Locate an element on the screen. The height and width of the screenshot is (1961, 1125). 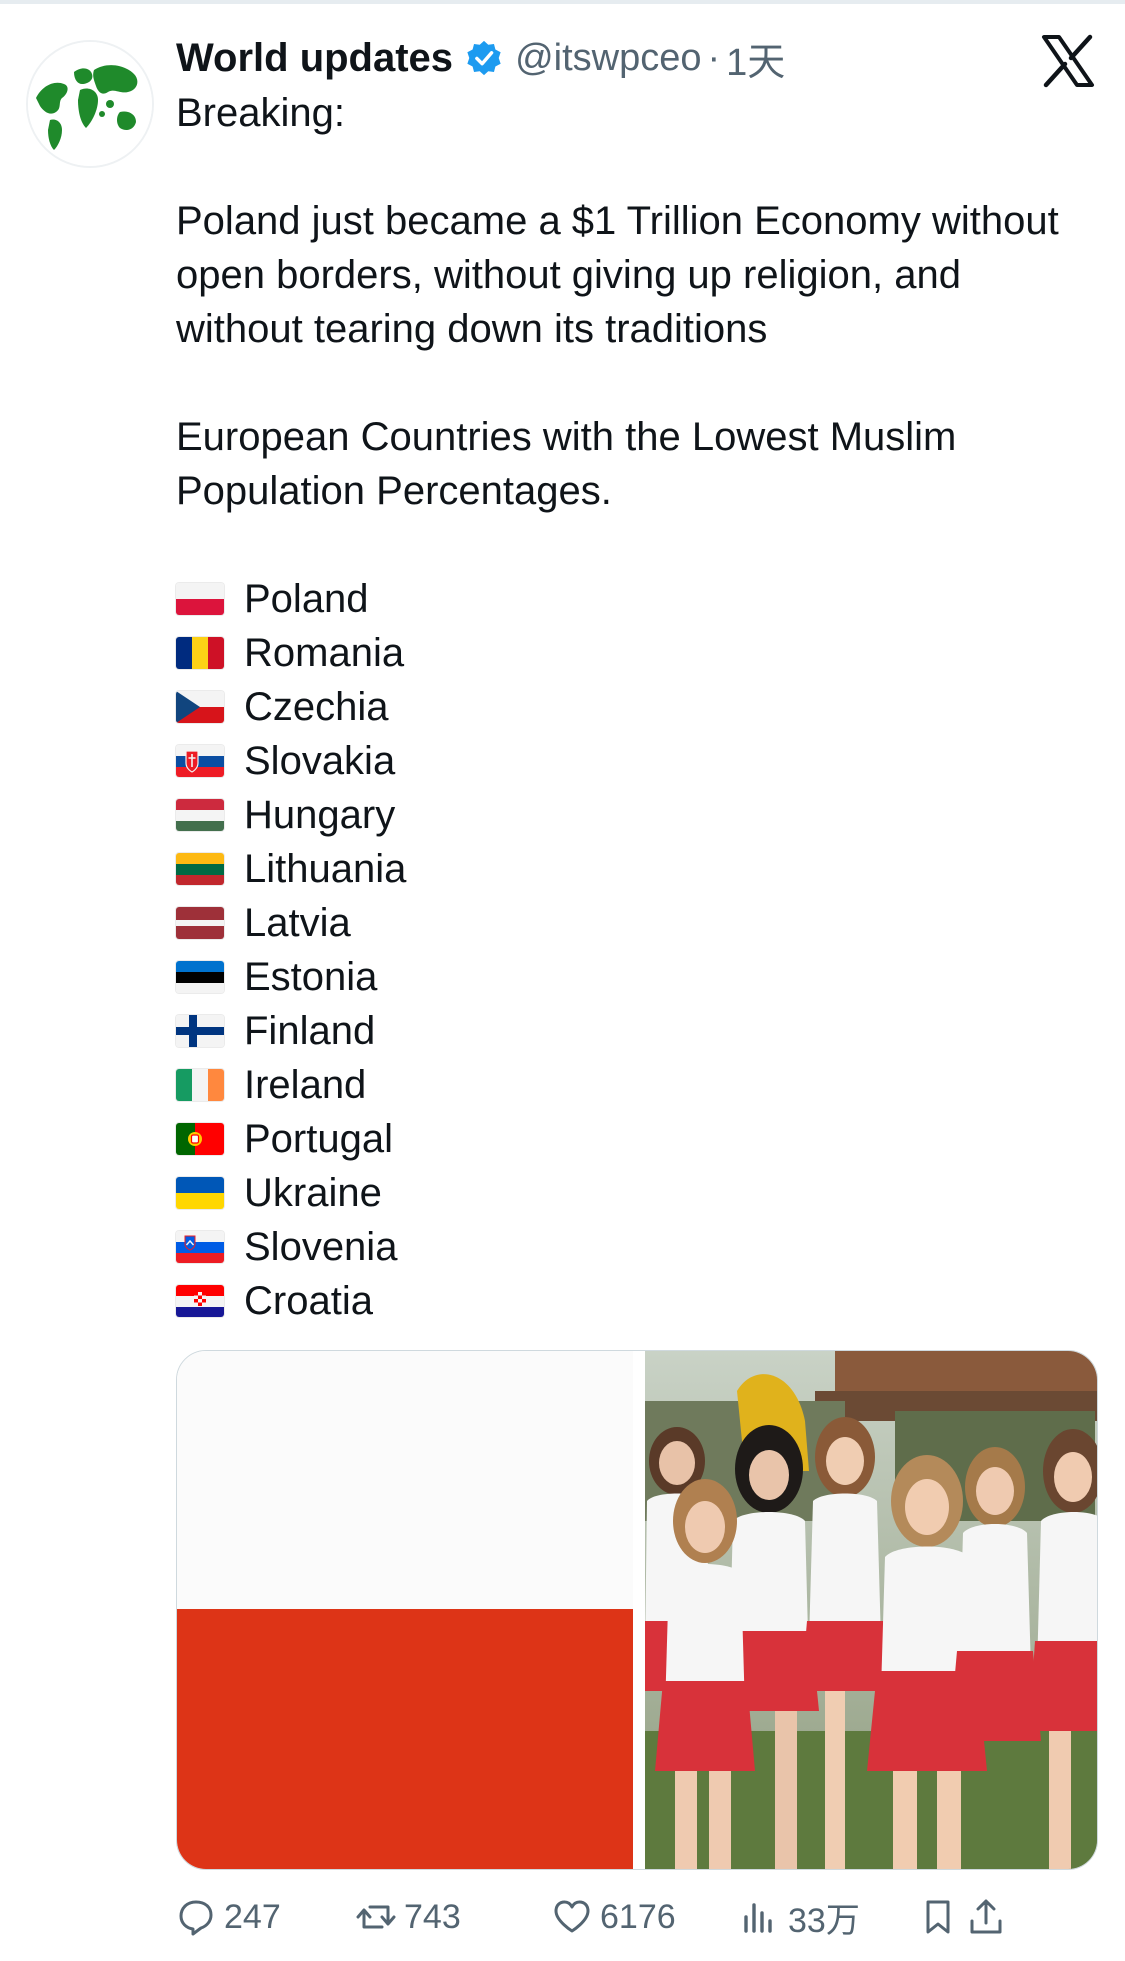
share-icon is located at coordinates (986, 1916).